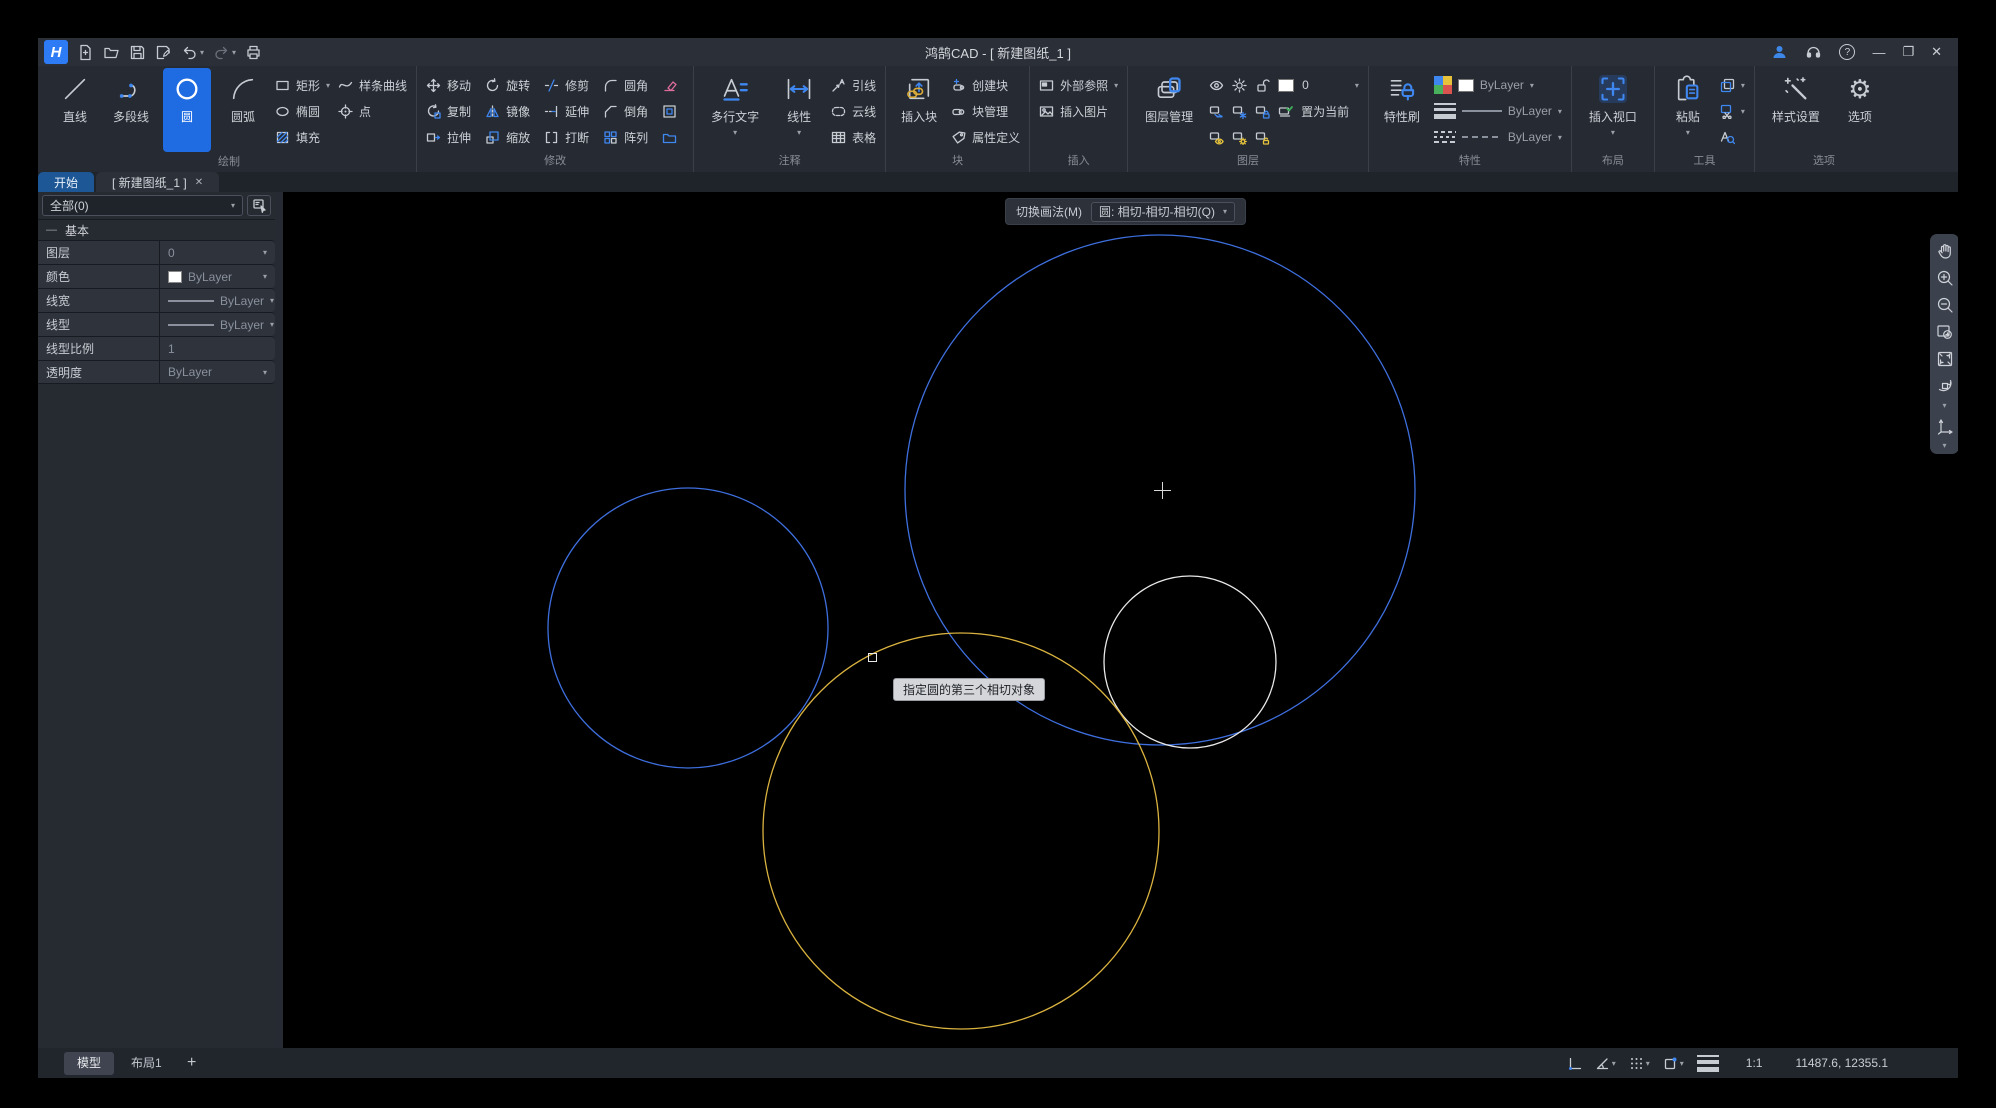 The height and width of the screenshot is (1108, 1996). What do you see at coordinates (673, 137) in the screenshot?
I see `explode-button` at bounding box center [673, 137].